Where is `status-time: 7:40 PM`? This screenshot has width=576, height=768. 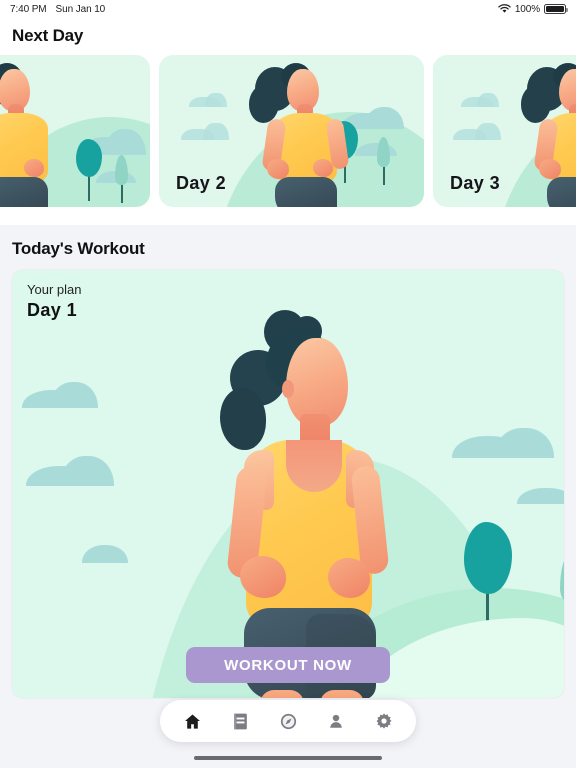
status-time: 7:40 PM is located at coordinates (28, 9).